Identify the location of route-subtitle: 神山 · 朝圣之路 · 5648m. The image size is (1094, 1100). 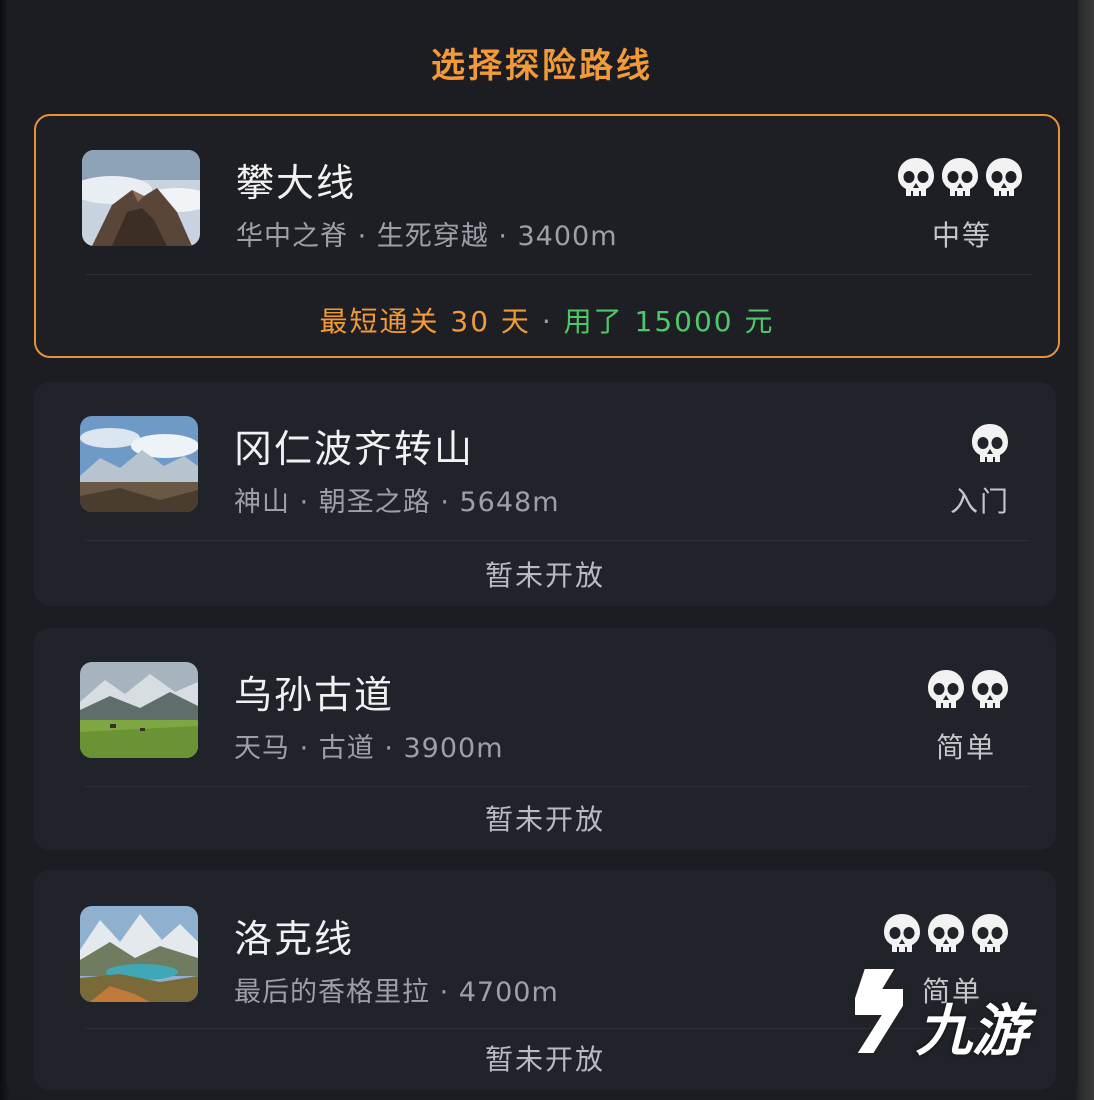
(397, 502).